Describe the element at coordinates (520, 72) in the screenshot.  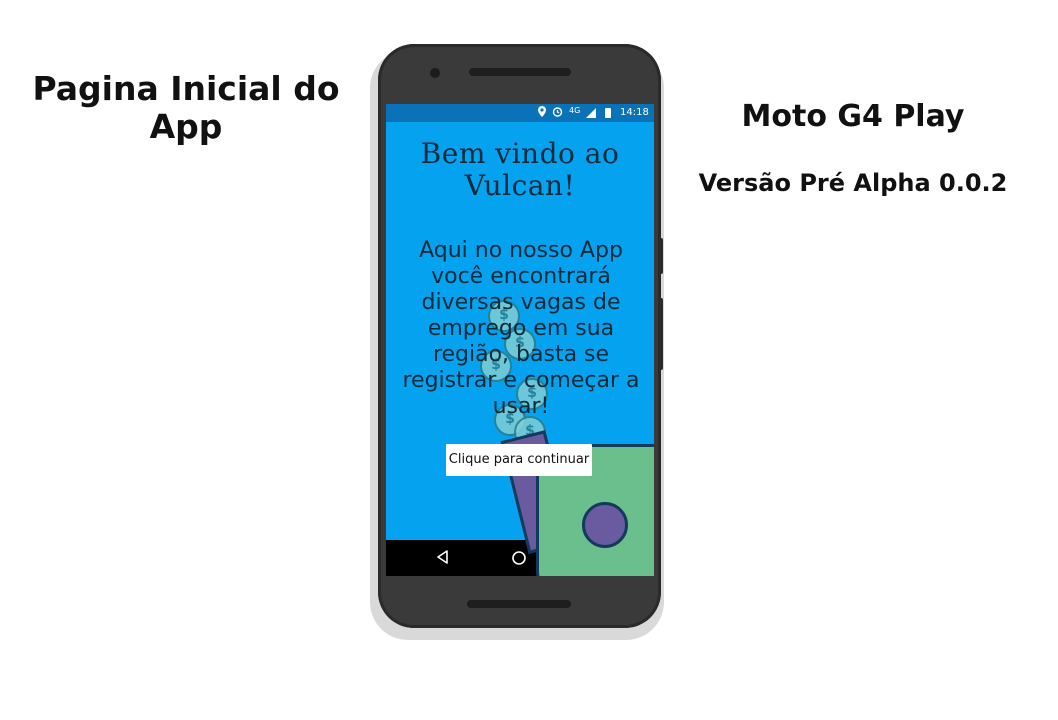
I see `earpiece-speaker` at that location.